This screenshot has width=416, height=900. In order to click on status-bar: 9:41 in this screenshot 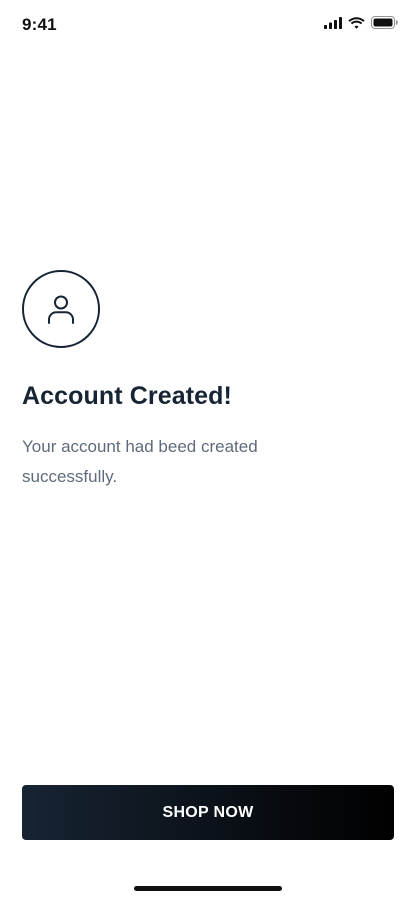, I will do `click(208, 25)`.